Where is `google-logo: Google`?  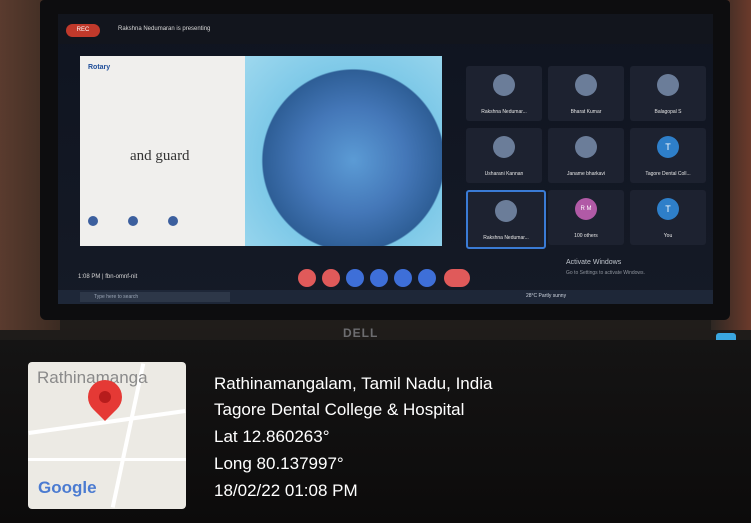
google-logo: Google is located at coordinates (67, 487).